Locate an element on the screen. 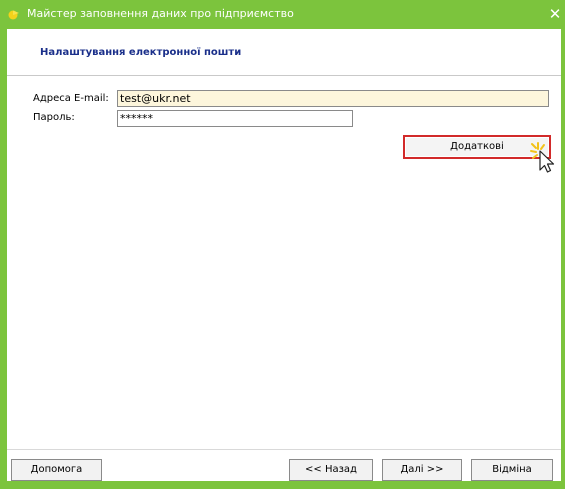 The image size is (565, 489). password-field is located at coordinates (235, 118).